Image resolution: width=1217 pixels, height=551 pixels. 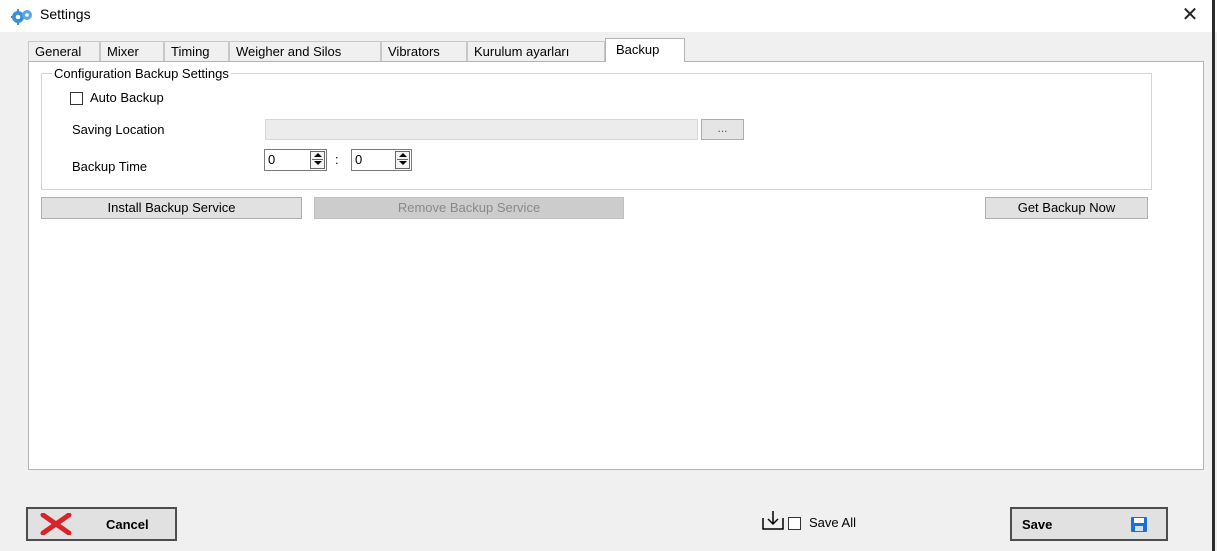 What do you see at coordinates (56, 524) in the screenshot?
I see `cancel-x-icon` at bounding box center [56, 524].